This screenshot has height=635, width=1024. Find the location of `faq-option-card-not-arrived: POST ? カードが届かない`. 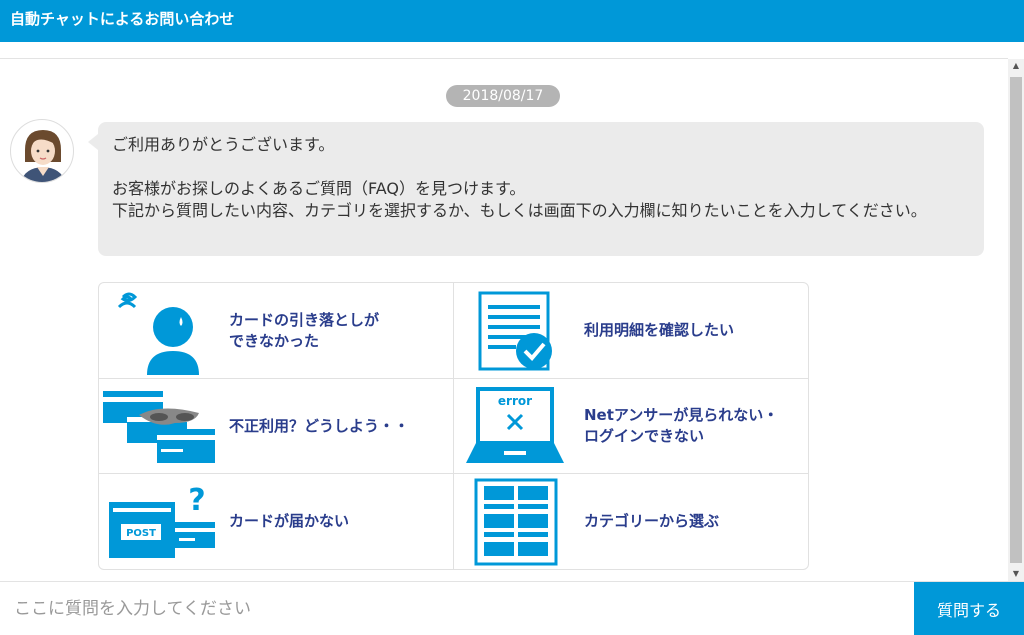

faq-option-card-not-arrived: POST ? カードが届かない is located at coordinates (276, 521).